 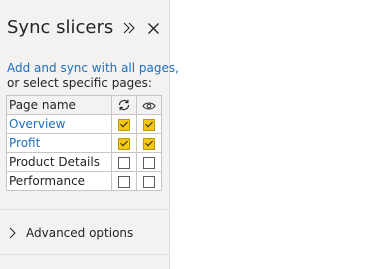 What do you see at coordinates (60, 27) in the screenshot?
I see `pane-title: Sync slicers` at bounding box center [60, 27].